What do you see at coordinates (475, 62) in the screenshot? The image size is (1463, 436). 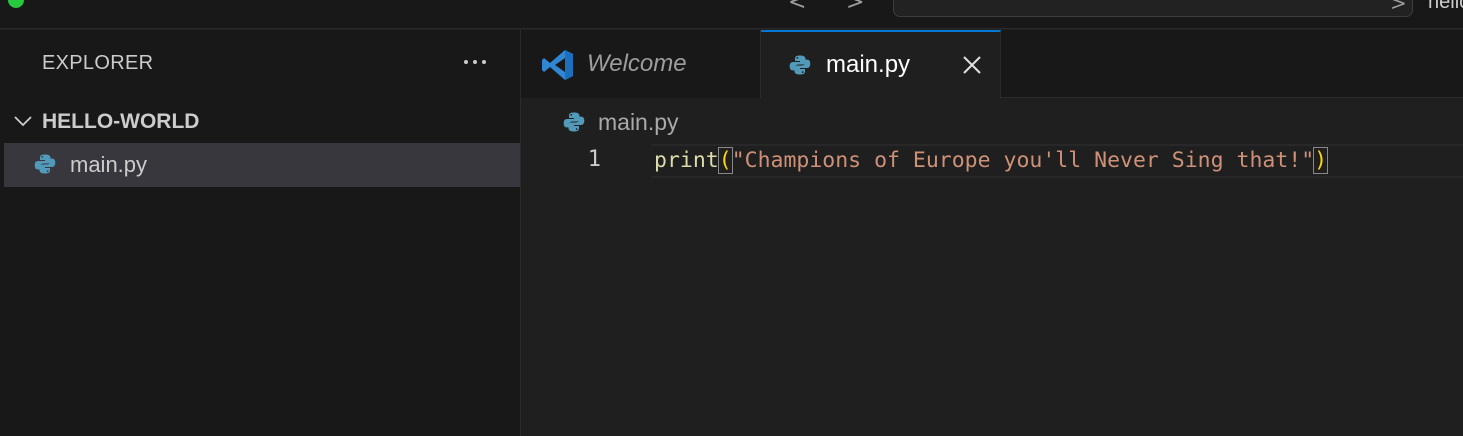 I see `more-actions-icon` at bounding box center [475, 62].